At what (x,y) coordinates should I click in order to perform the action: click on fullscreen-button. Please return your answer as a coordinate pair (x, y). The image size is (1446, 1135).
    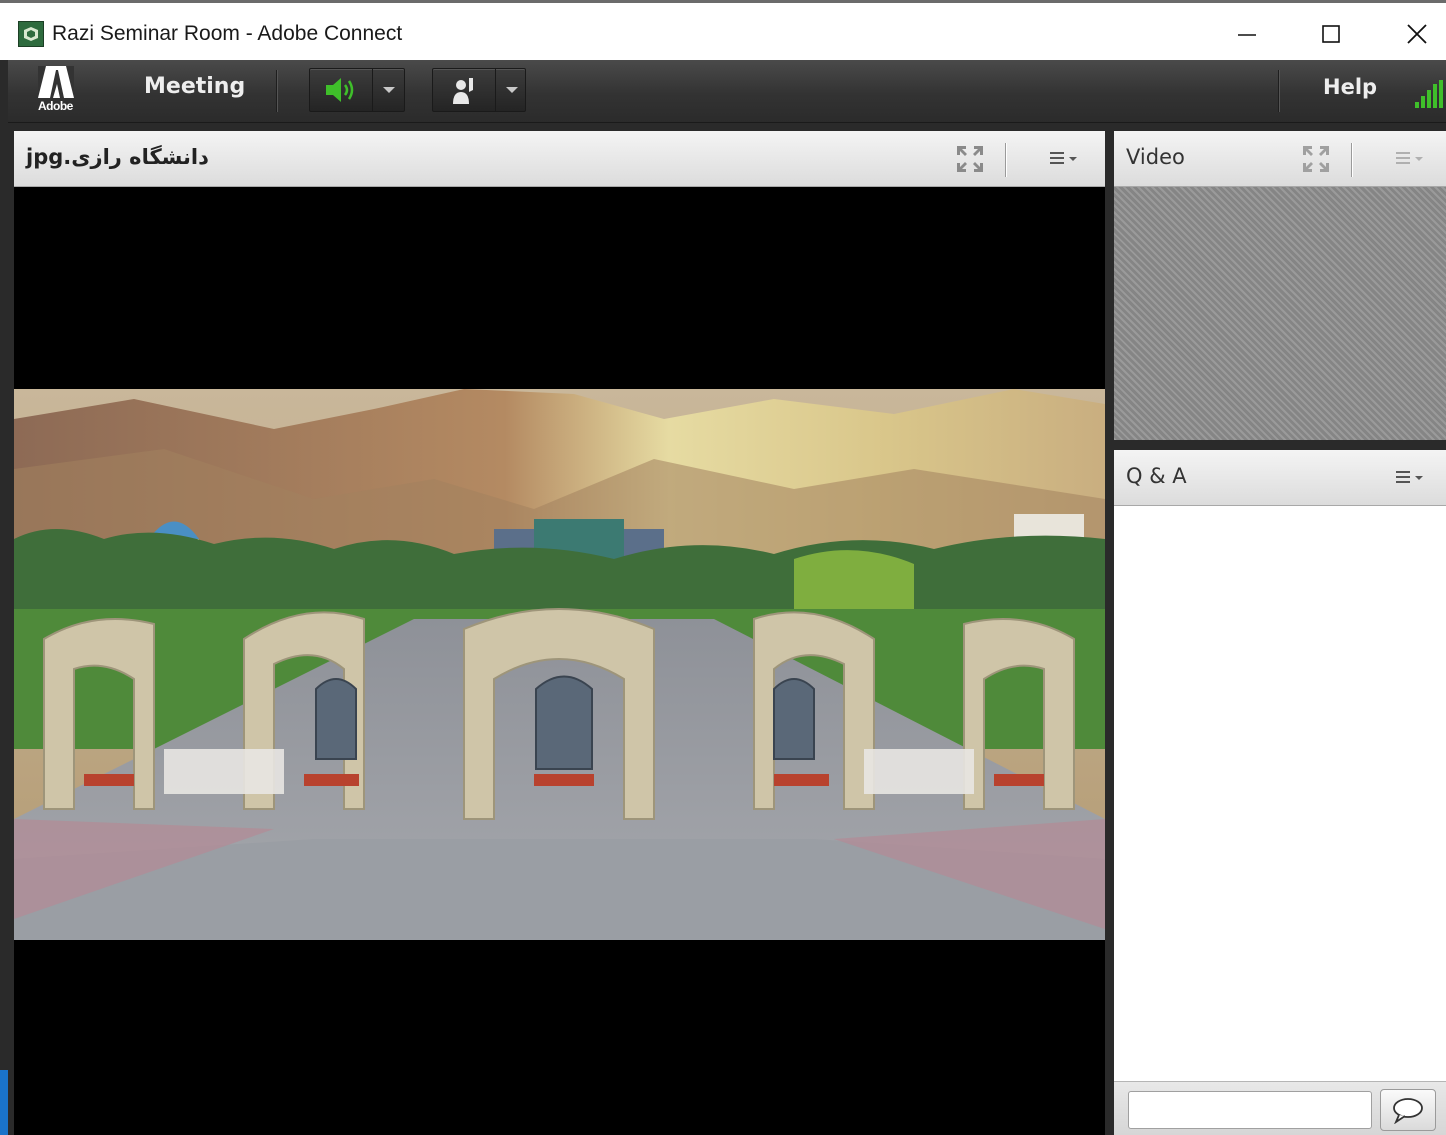
    Looking at the image, I should click on (970, 159).